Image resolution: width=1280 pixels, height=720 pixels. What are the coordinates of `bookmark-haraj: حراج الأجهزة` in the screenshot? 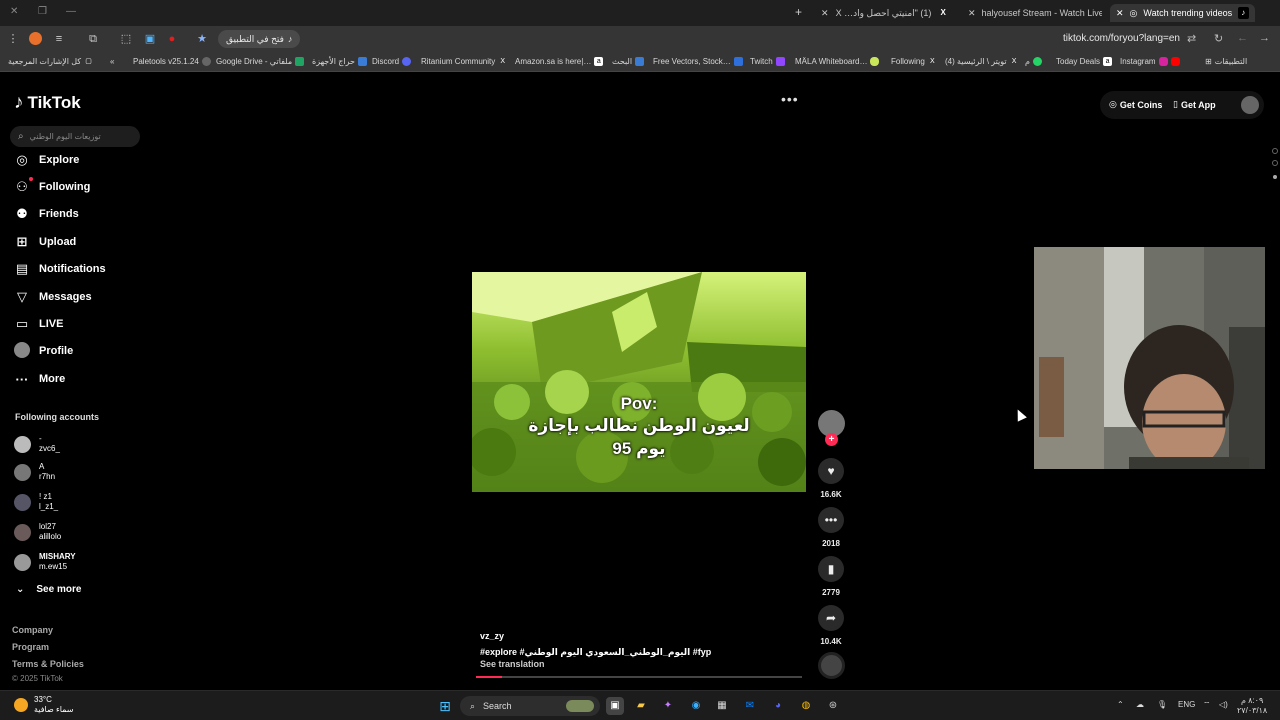 It's located at (339, 61).